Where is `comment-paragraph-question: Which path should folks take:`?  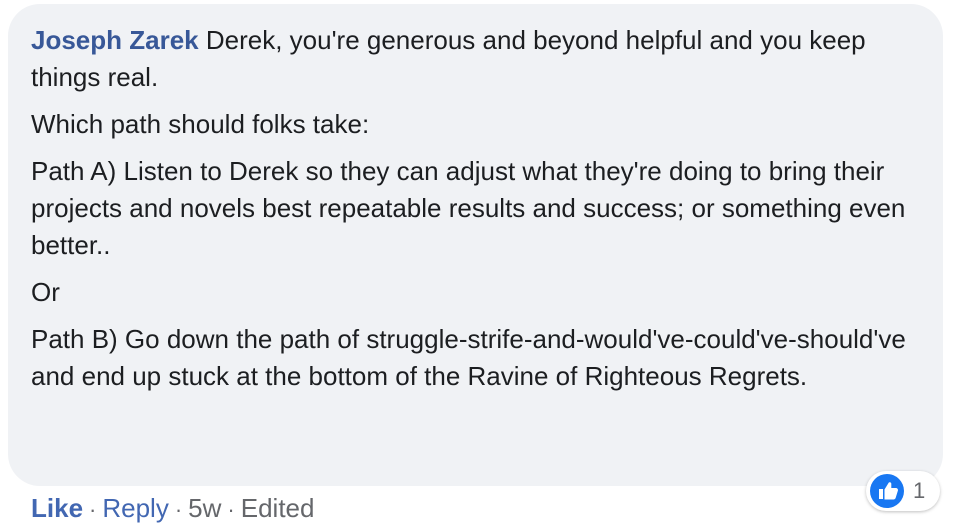 comment-paragraph-question: Which path should folks take: is located at coordinates (200, 124).